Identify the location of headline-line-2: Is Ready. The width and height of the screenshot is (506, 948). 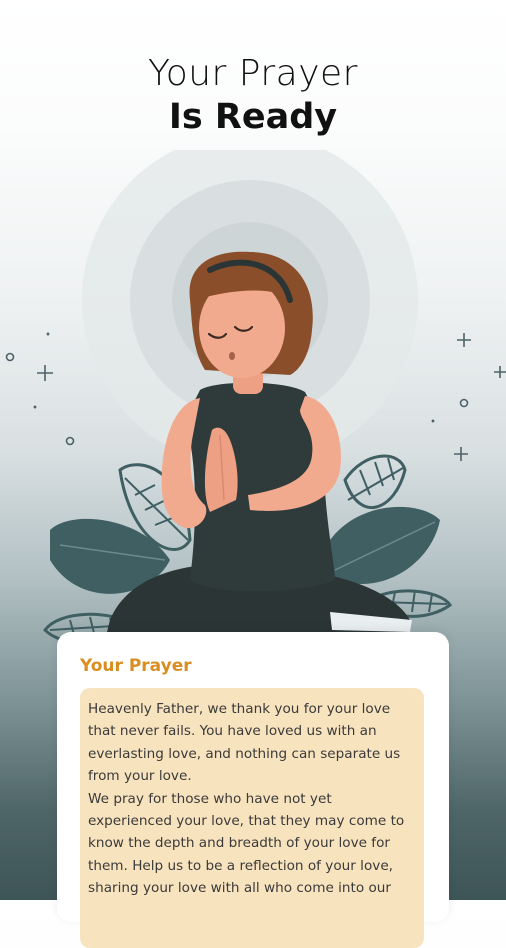
(253, 117).